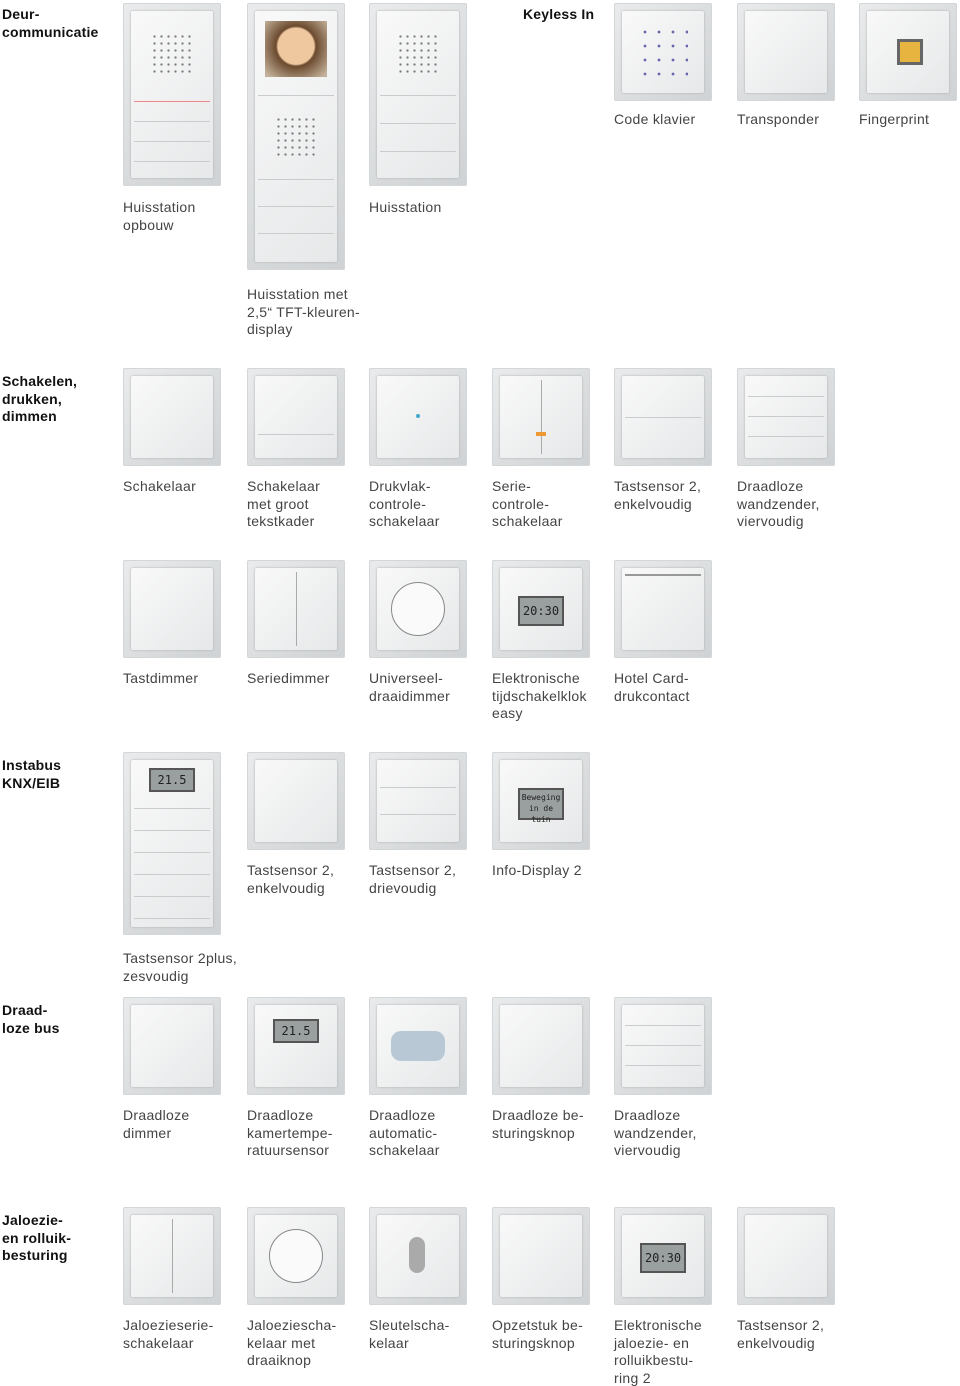 This screenshot has width=960, height=1386. What do you see at coordinates (172, 94) in the screenshot?
I see `product-image-huisstation-opbouw` at bounding box center [172, 94].